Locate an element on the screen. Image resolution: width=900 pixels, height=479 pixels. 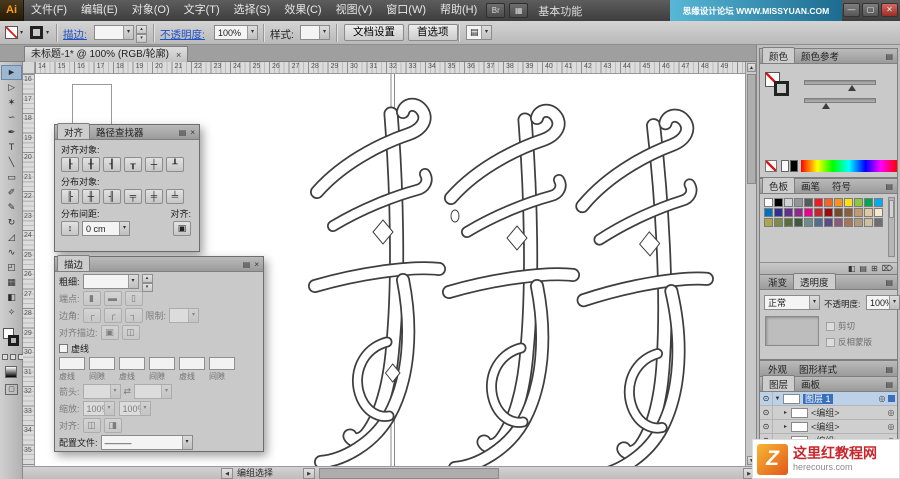
layer-row-2: ⊙ ▸ <编组> ◎ is located at coordinates (828, 426).